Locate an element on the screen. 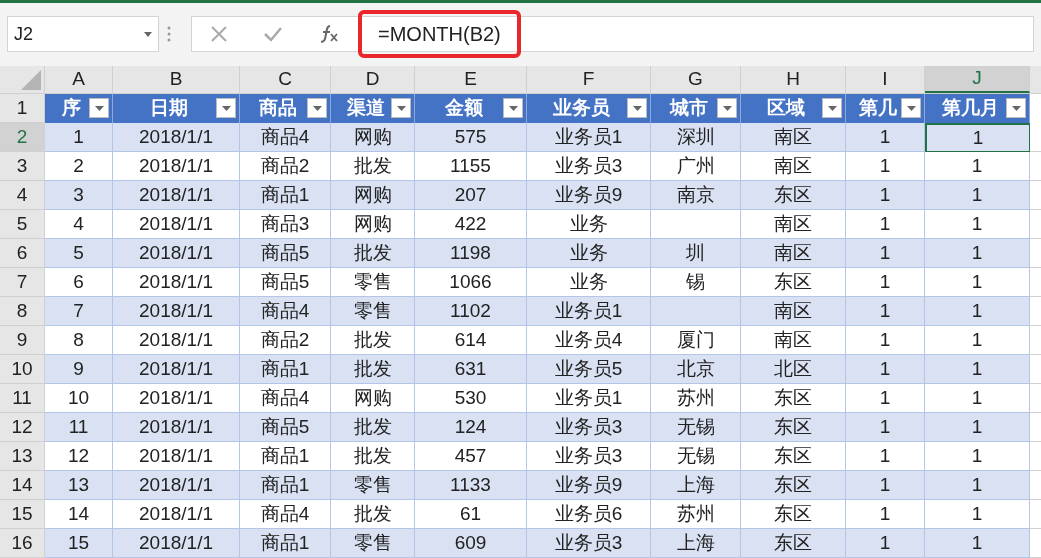  table-cell: 商品4 is located at coordinates (285, 137).